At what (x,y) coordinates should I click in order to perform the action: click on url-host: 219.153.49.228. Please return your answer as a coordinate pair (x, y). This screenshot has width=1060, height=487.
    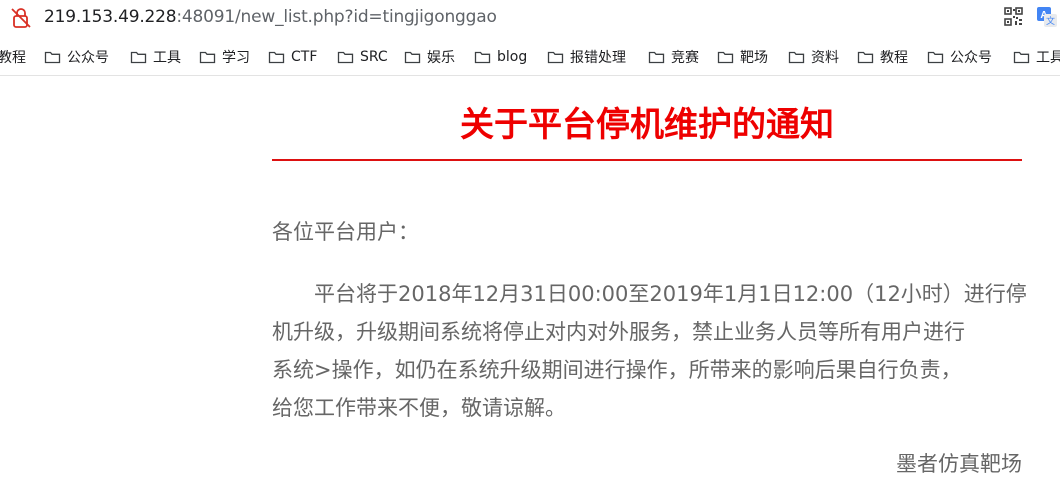
    Looking at the image, I should click on (110, 17).